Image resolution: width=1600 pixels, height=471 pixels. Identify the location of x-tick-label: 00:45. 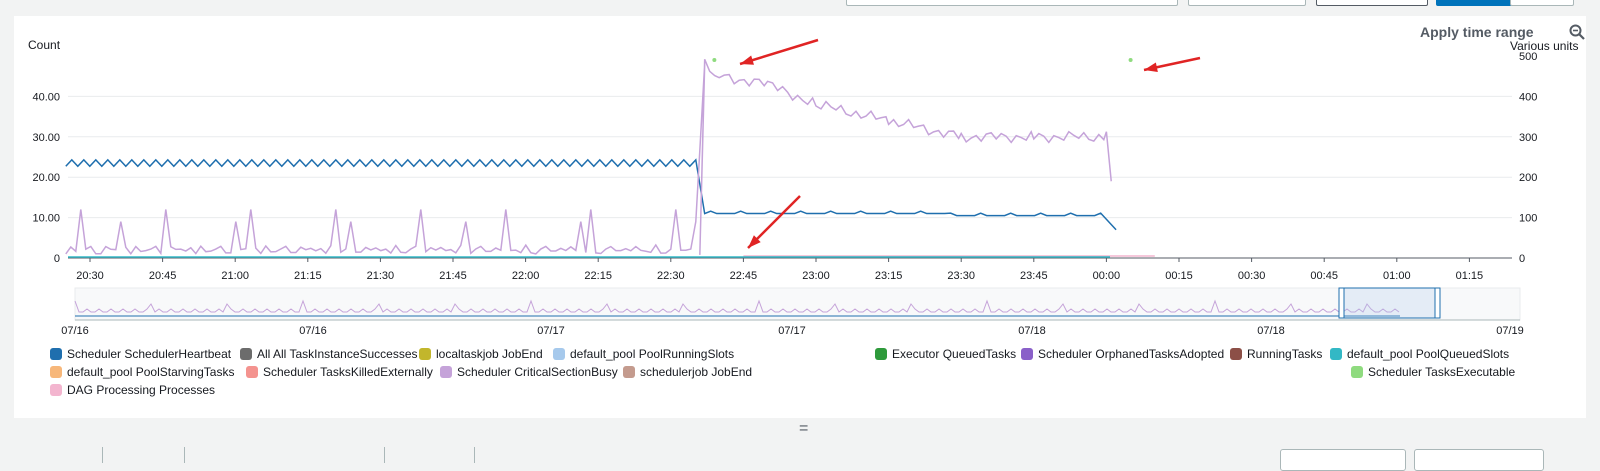
(1324, 276).